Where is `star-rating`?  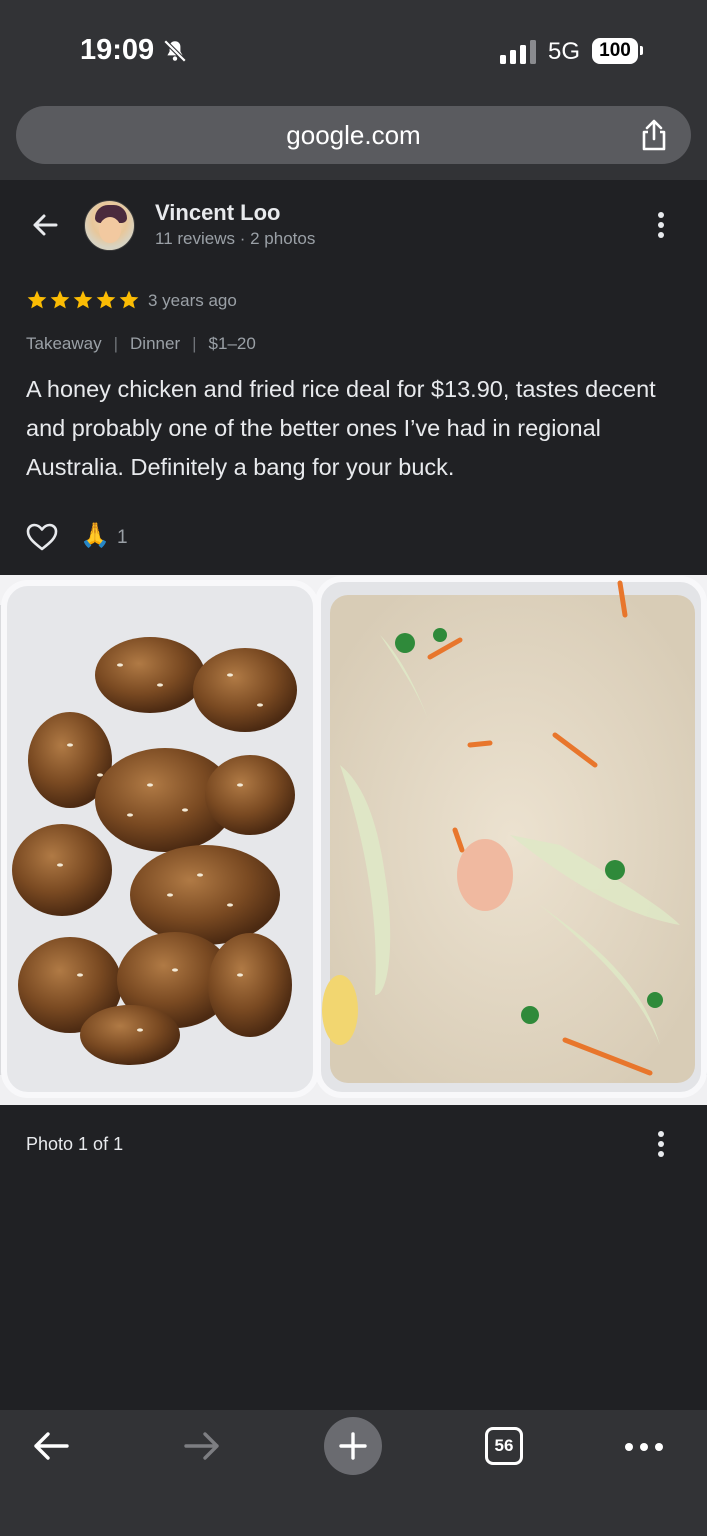 star-rating is located at coordinates (83, 300).